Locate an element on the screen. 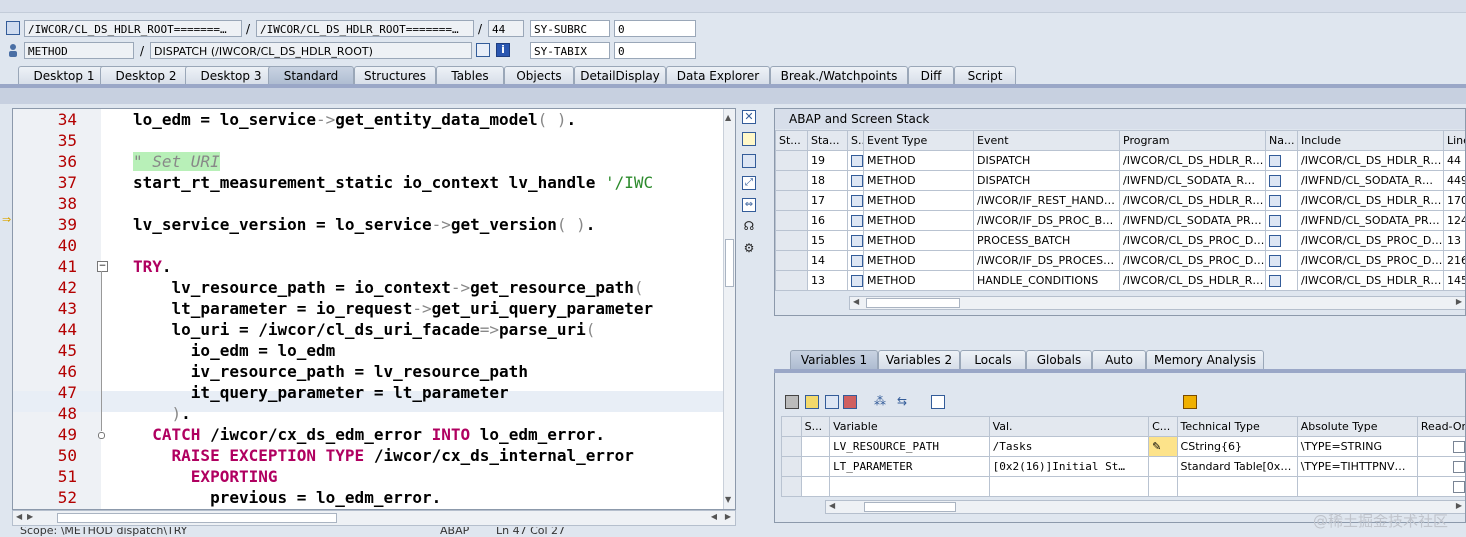 This screenshot has width=1466, height=537. arrows-icon: ⇆ is located at coordinates (902, 402).